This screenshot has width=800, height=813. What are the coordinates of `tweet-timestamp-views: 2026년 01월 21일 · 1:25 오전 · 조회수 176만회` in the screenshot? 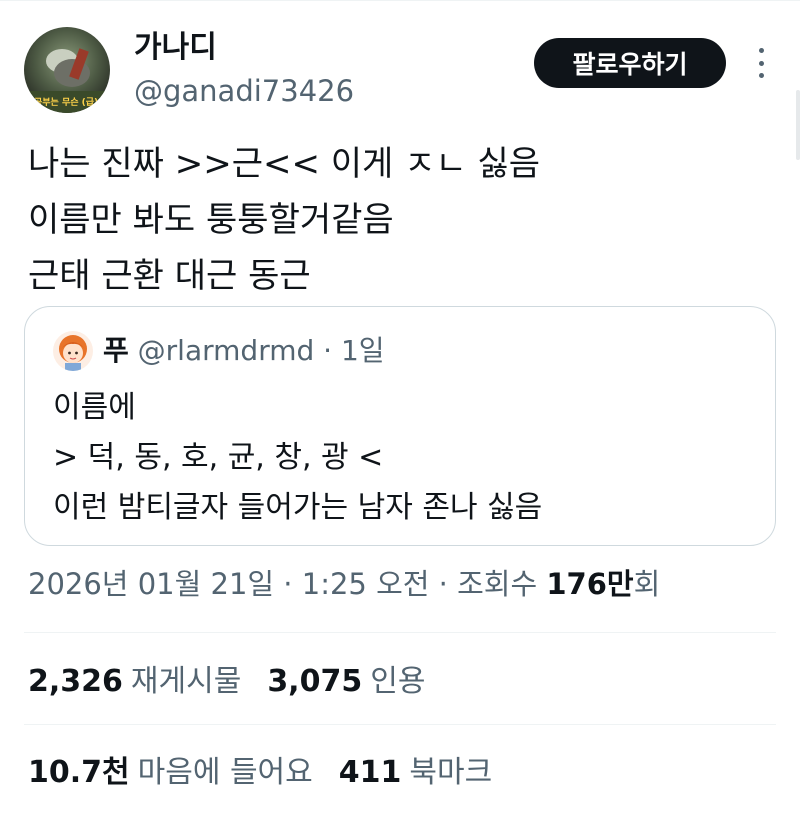 It's located at (344, 584).